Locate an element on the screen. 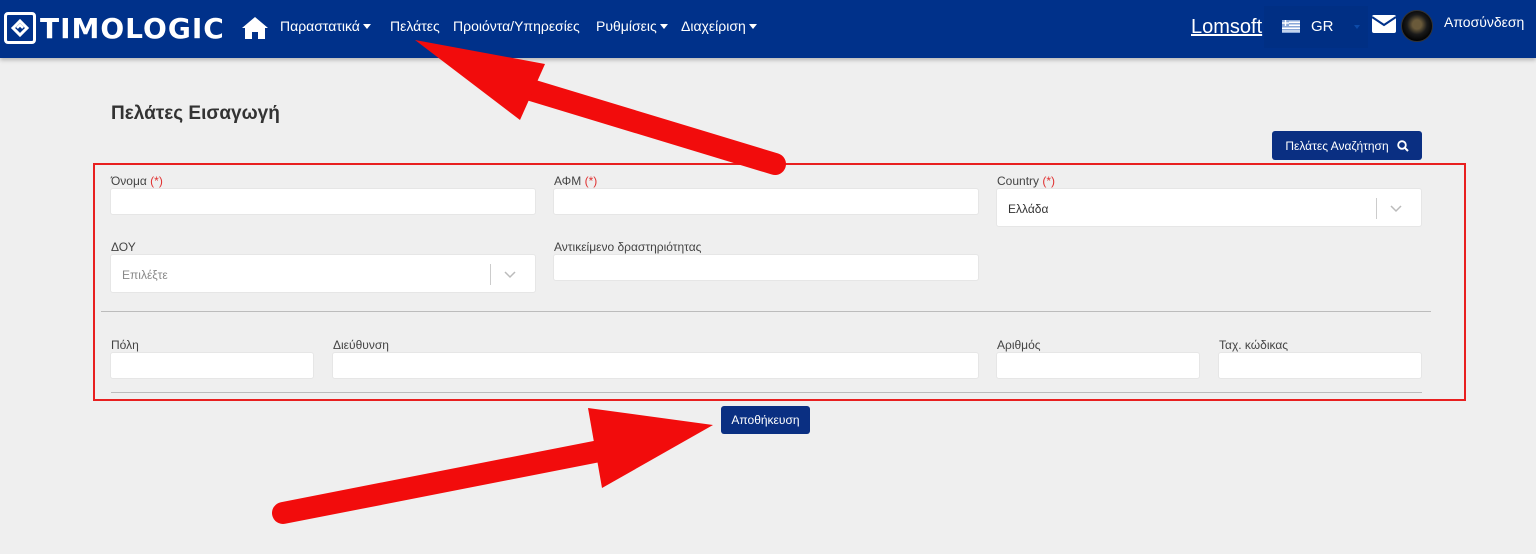 Image resolution: width=1536 pixels, height=554 pixels. arrow-to-save-button is located at coordinates (492, 466).